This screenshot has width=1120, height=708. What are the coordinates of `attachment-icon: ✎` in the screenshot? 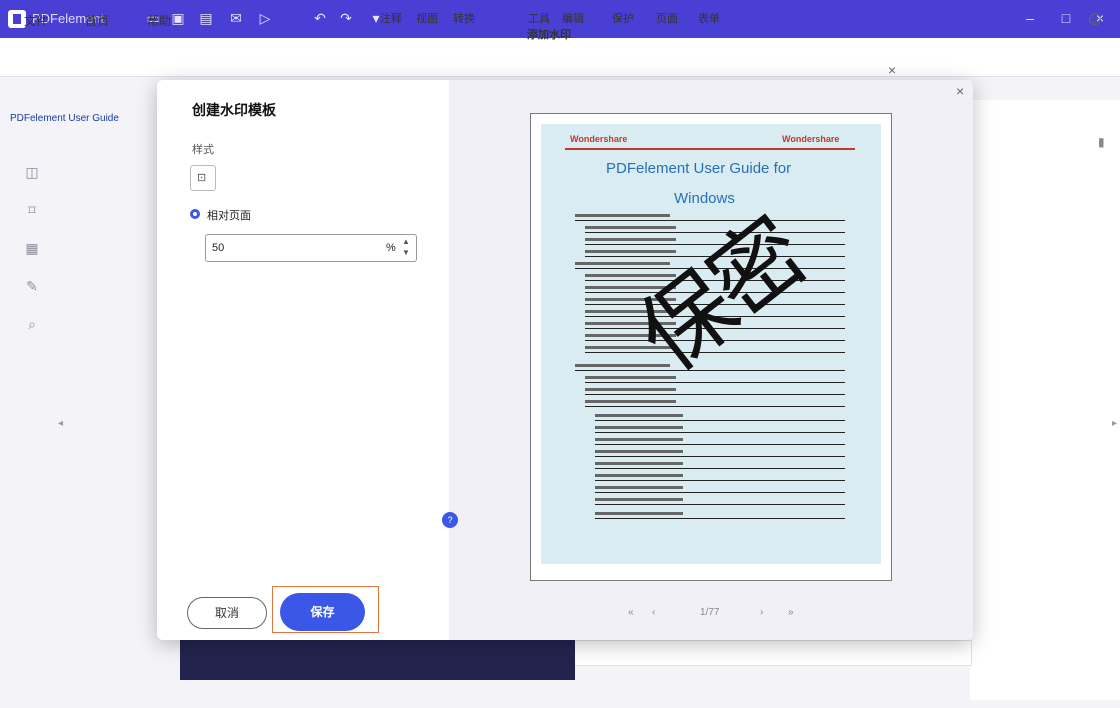 It's located at (32, 286).